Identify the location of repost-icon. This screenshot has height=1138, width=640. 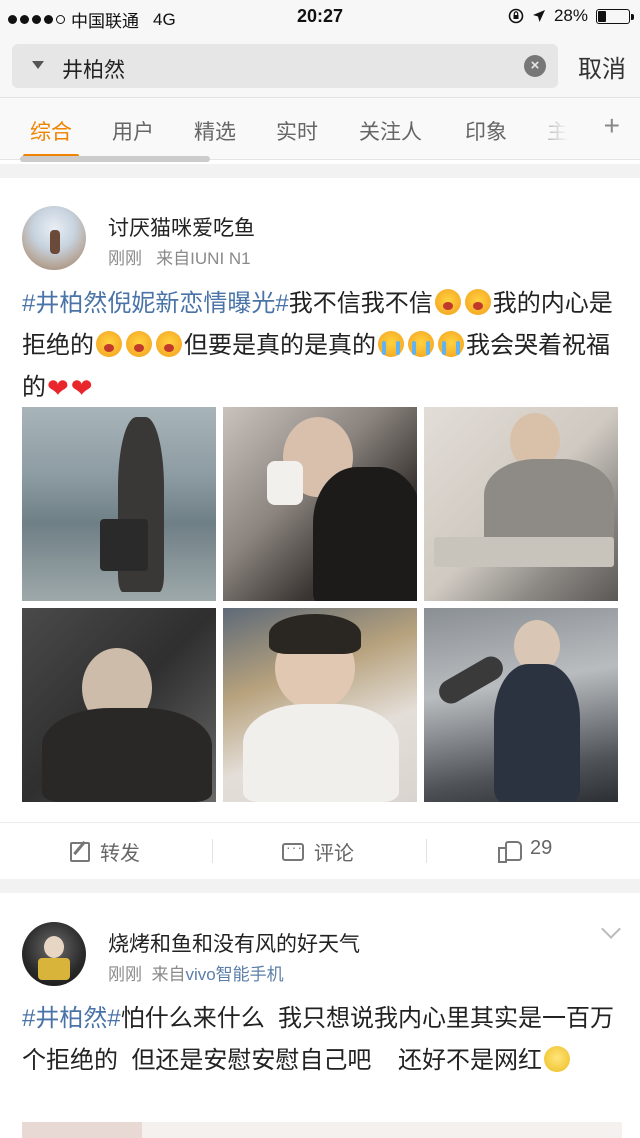
(80, 851).